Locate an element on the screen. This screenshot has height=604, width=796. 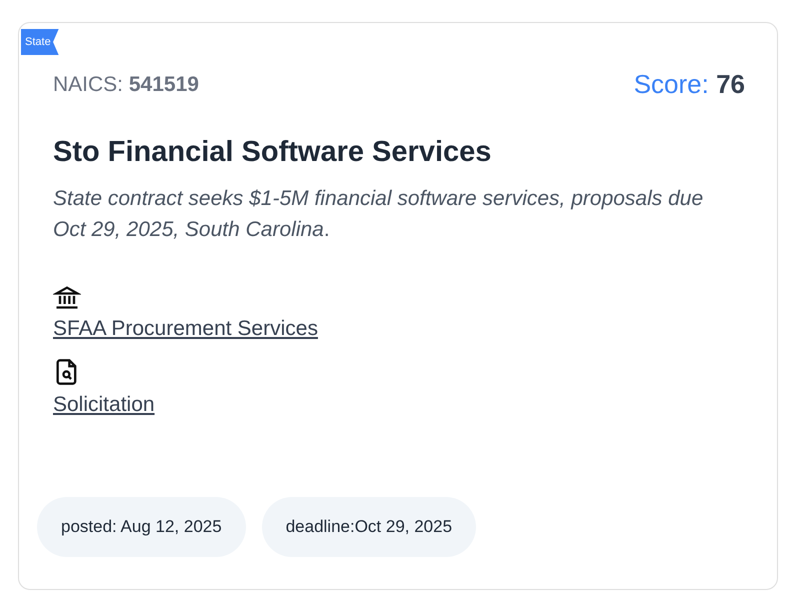
naics-code: NAICS: 541519 is located at coordinates (126, 84).